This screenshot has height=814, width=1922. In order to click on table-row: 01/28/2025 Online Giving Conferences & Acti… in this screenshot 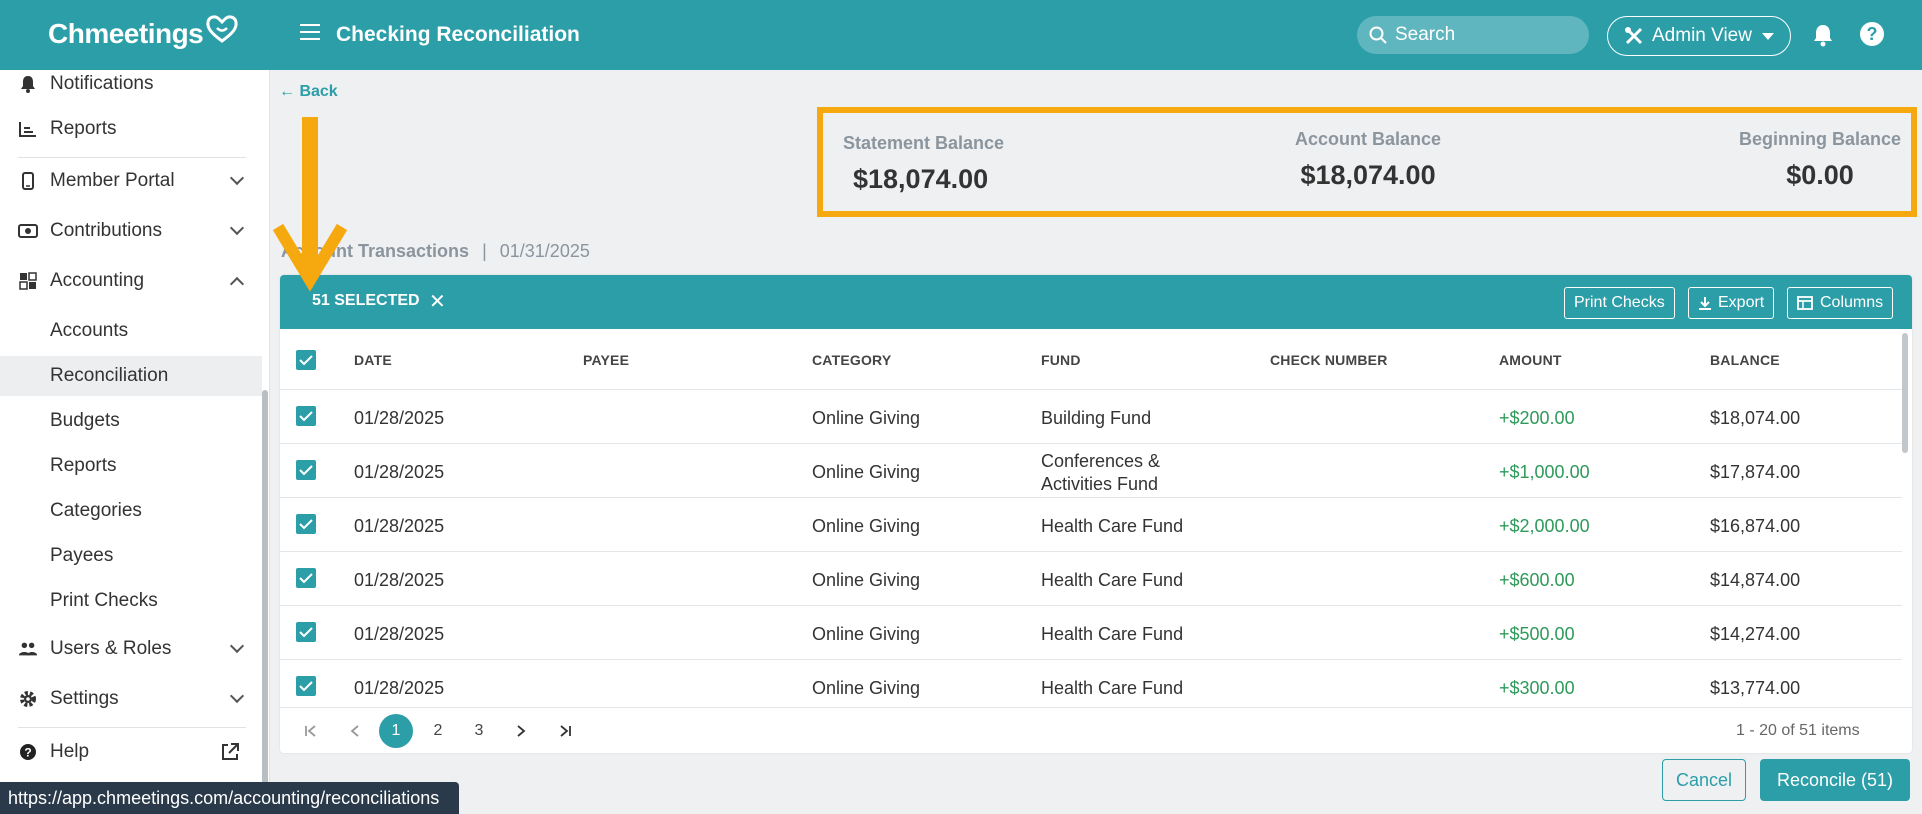, I will do `click(1091, 470)`.